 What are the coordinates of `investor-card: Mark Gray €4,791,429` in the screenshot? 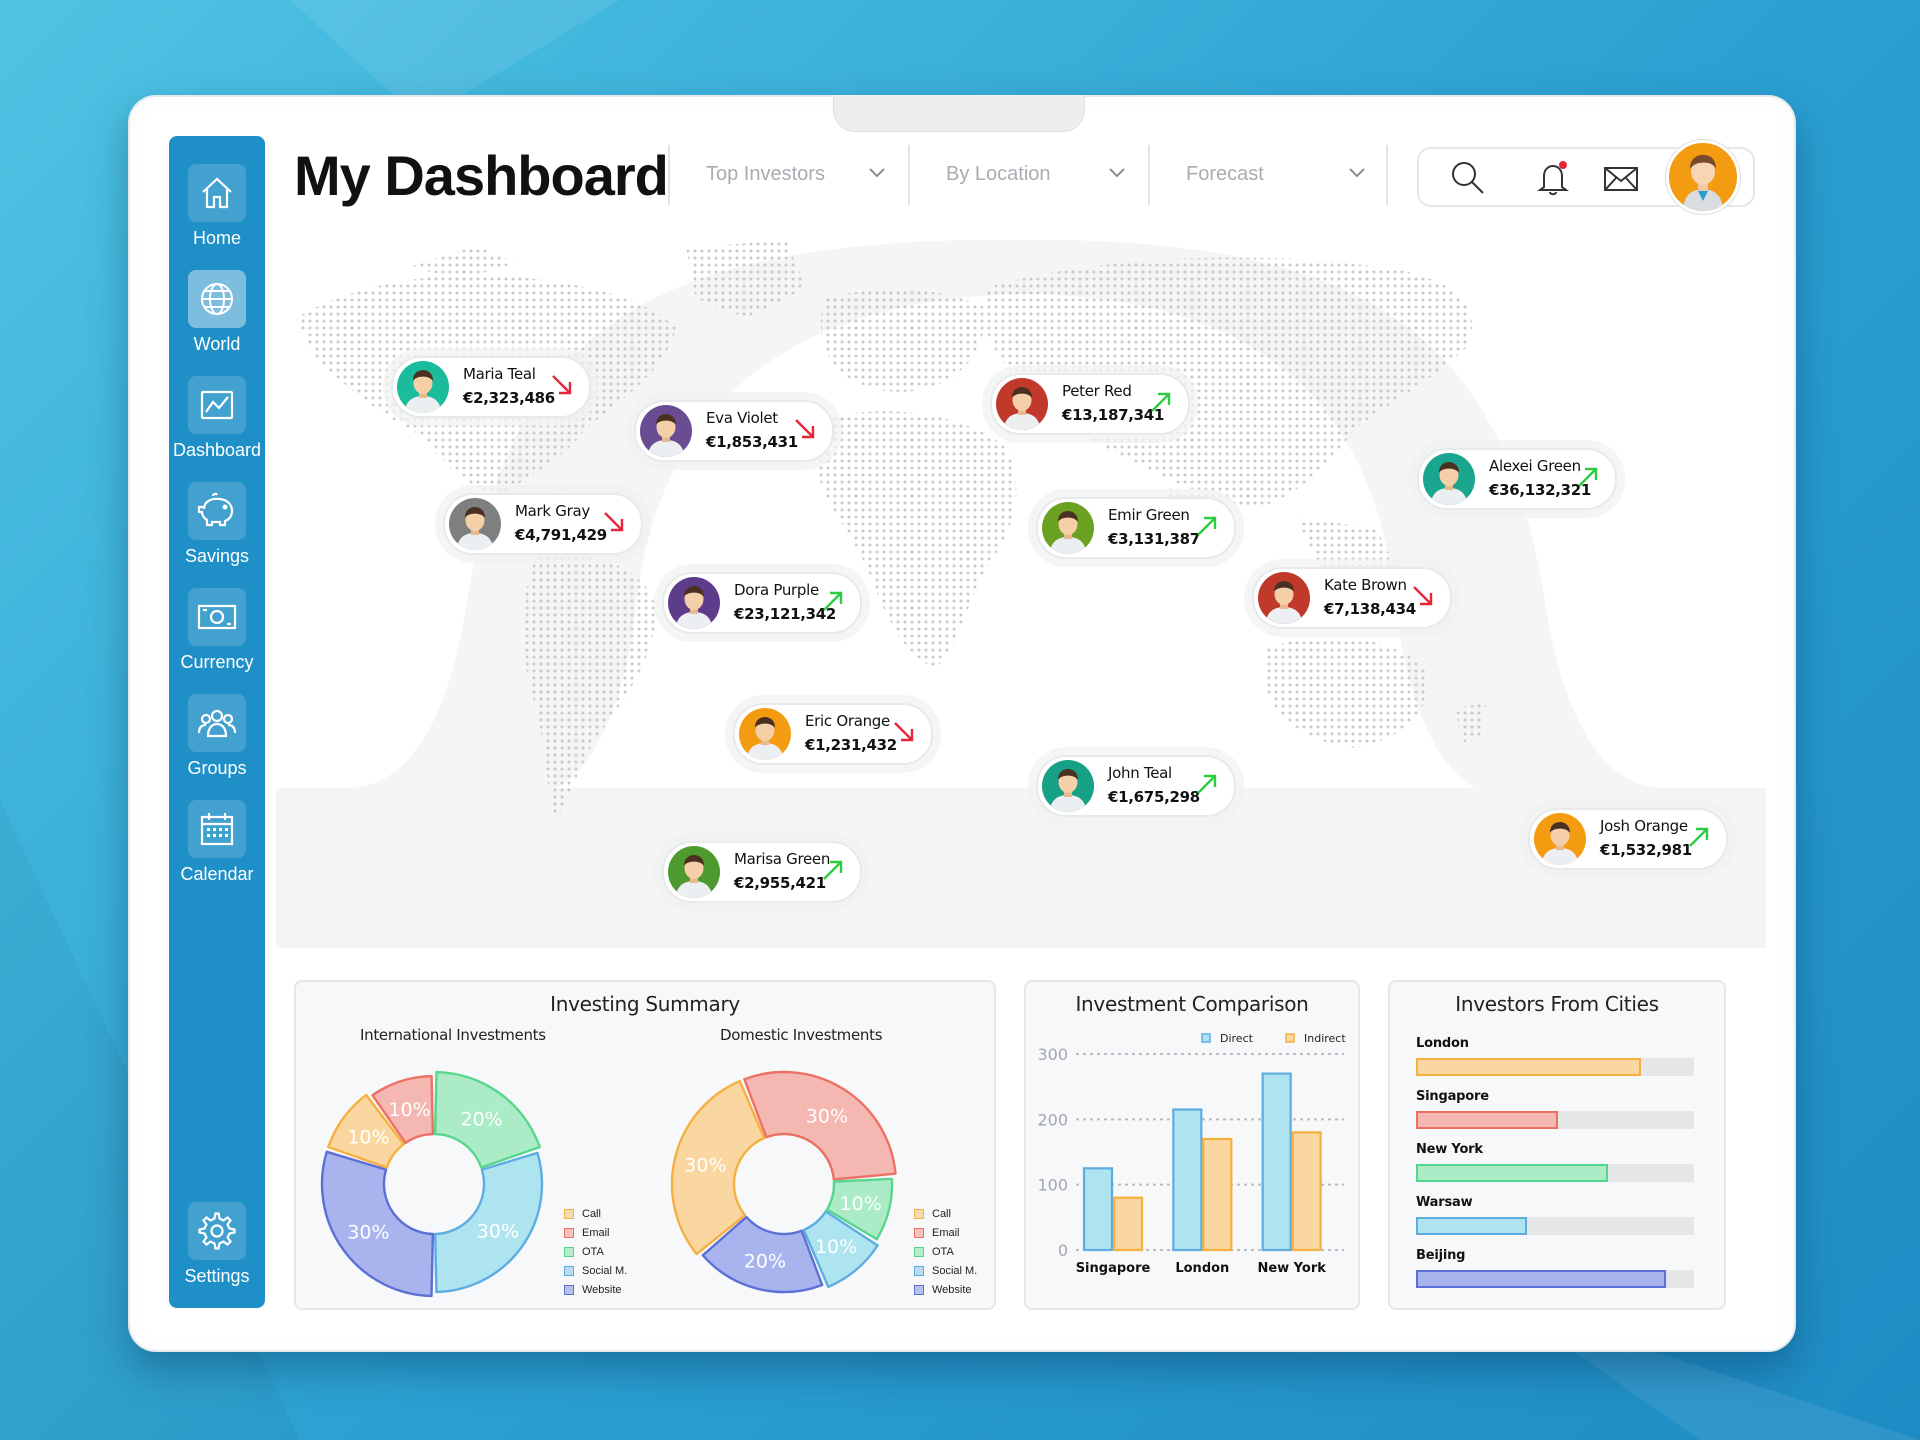 It's located at (543, 524).